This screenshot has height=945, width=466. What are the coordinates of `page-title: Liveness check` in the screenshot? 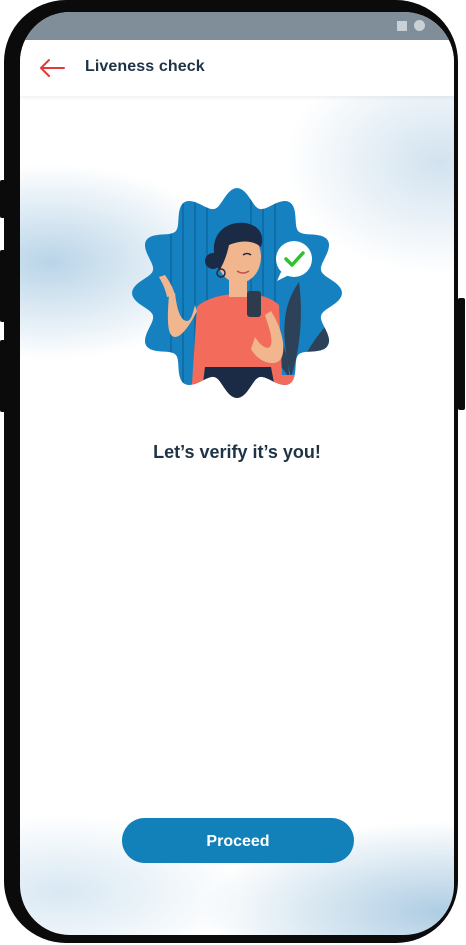 It's located at (145, 66).